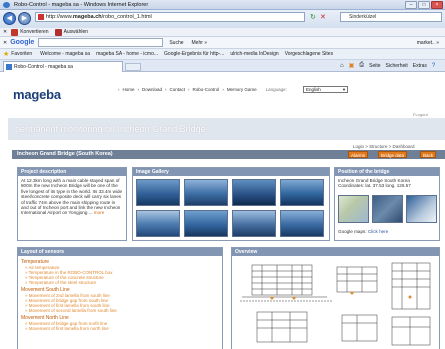 This screenshot has width=445, height=349. What do you see at coordinates (58, 32) in the screenshot?
I see `select-icon` at bounding box center [58, 32].